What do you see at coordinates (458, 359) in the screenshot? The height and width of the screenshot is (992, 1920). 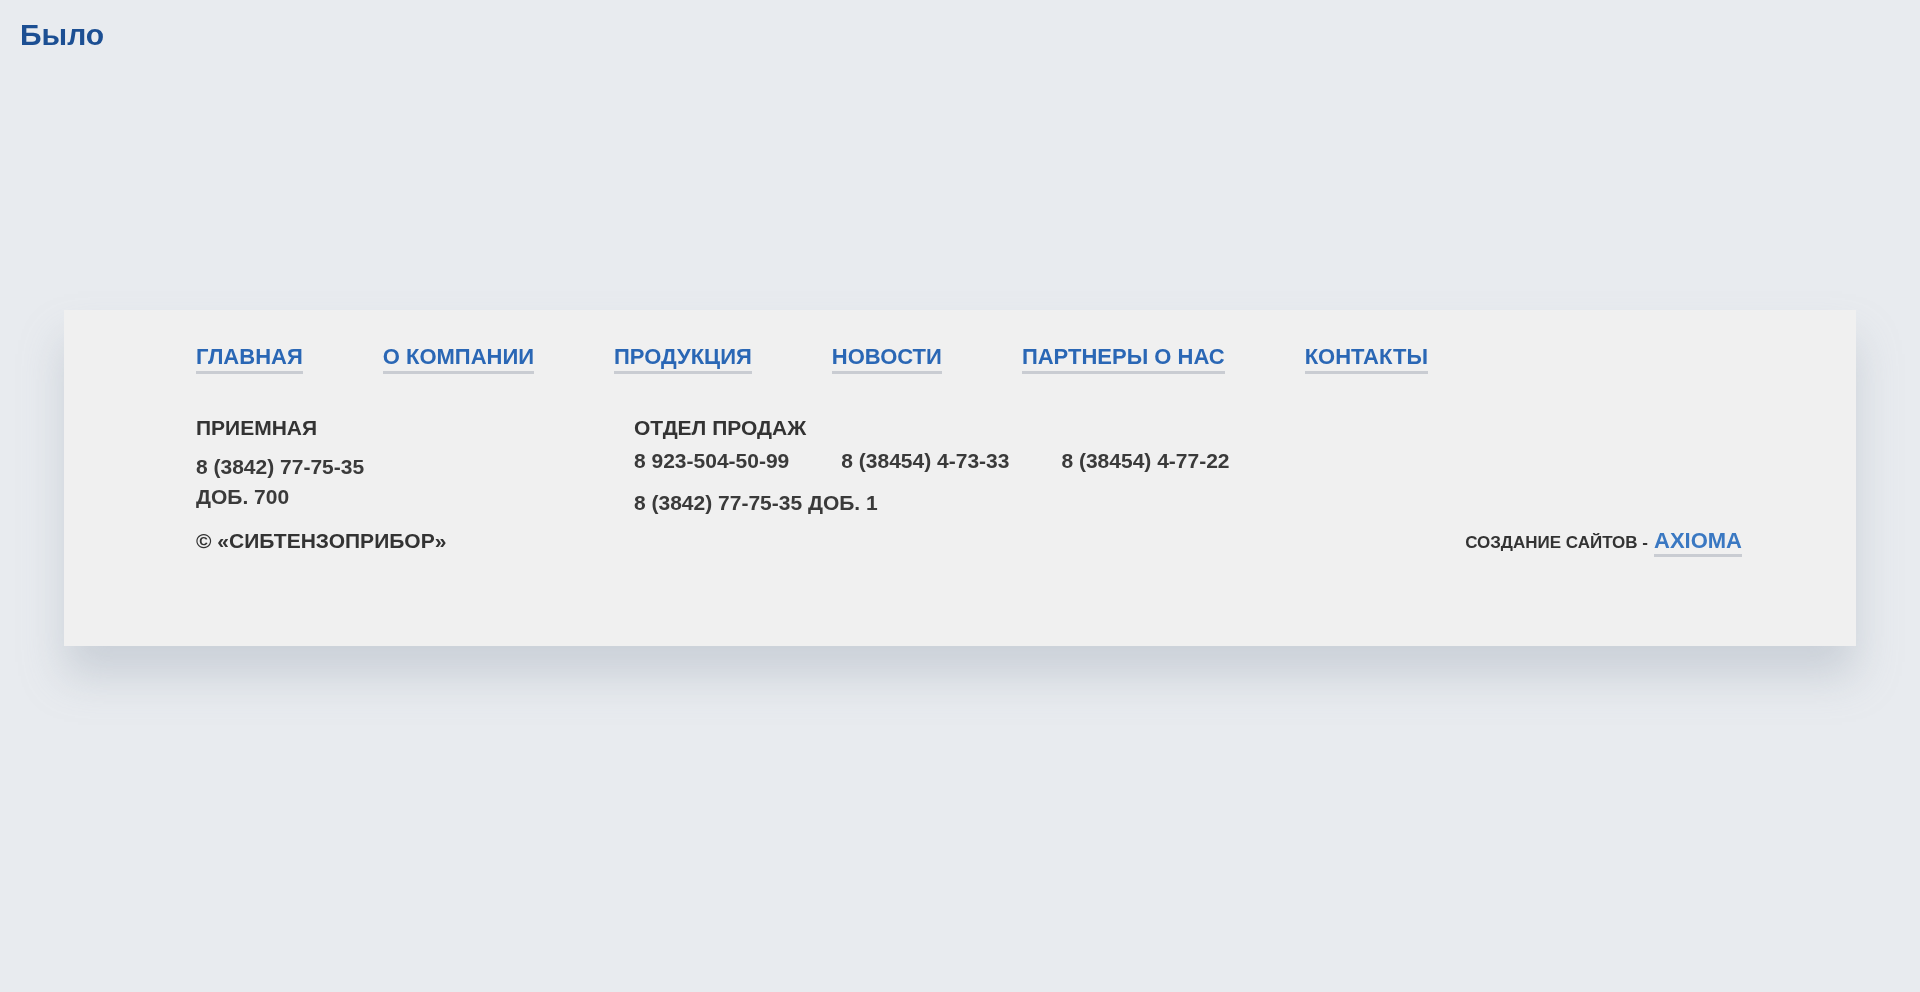 I see `nav-link: О КОМПАНИИ` at bounding box center [458, 359].